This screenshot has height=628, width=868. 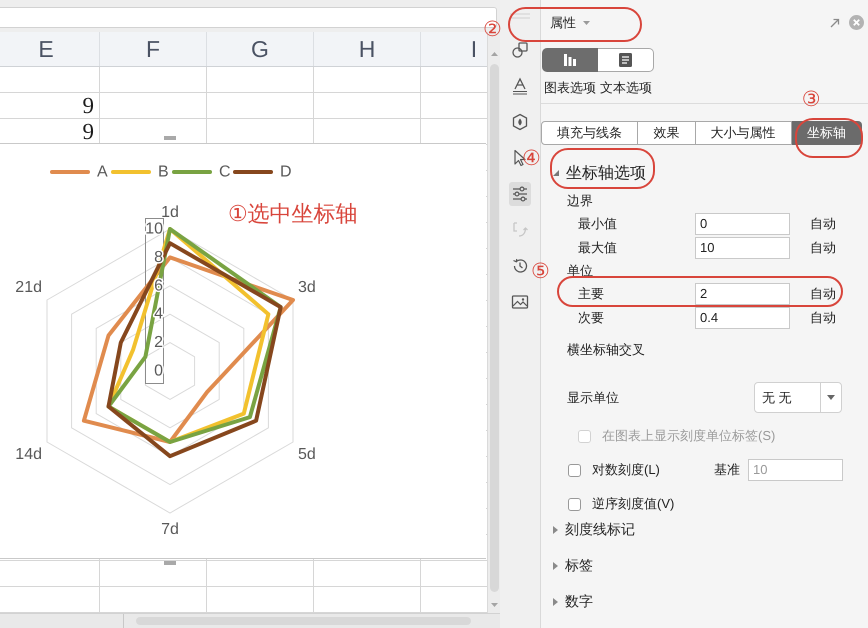 I want to click on field-label: 最小值, so click(x=597, y=224).